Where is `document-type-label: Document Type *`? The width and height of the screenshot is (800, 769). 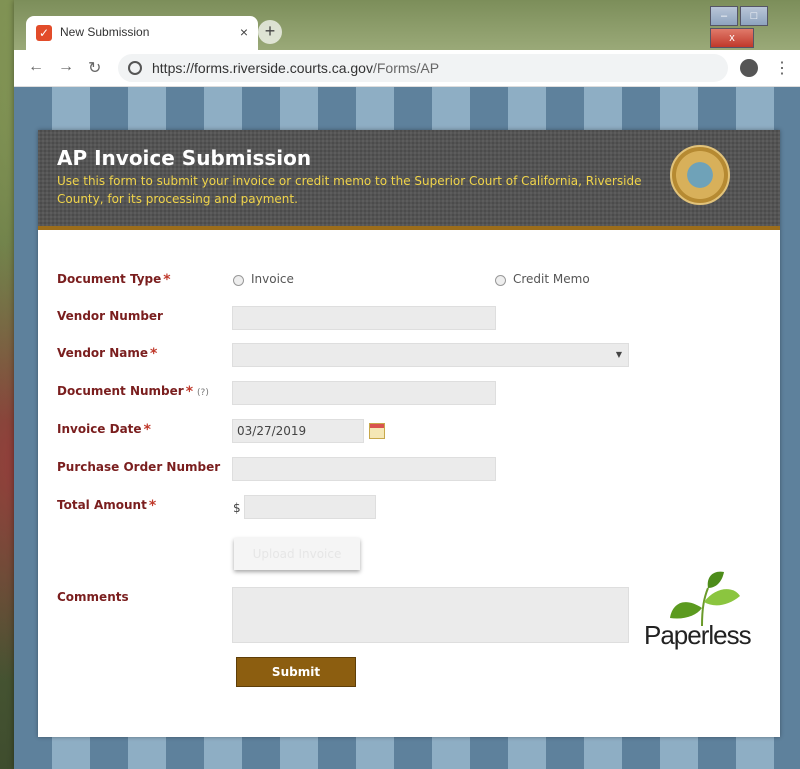
document-type-label: Document Type * is located at coordinates (114, 280).